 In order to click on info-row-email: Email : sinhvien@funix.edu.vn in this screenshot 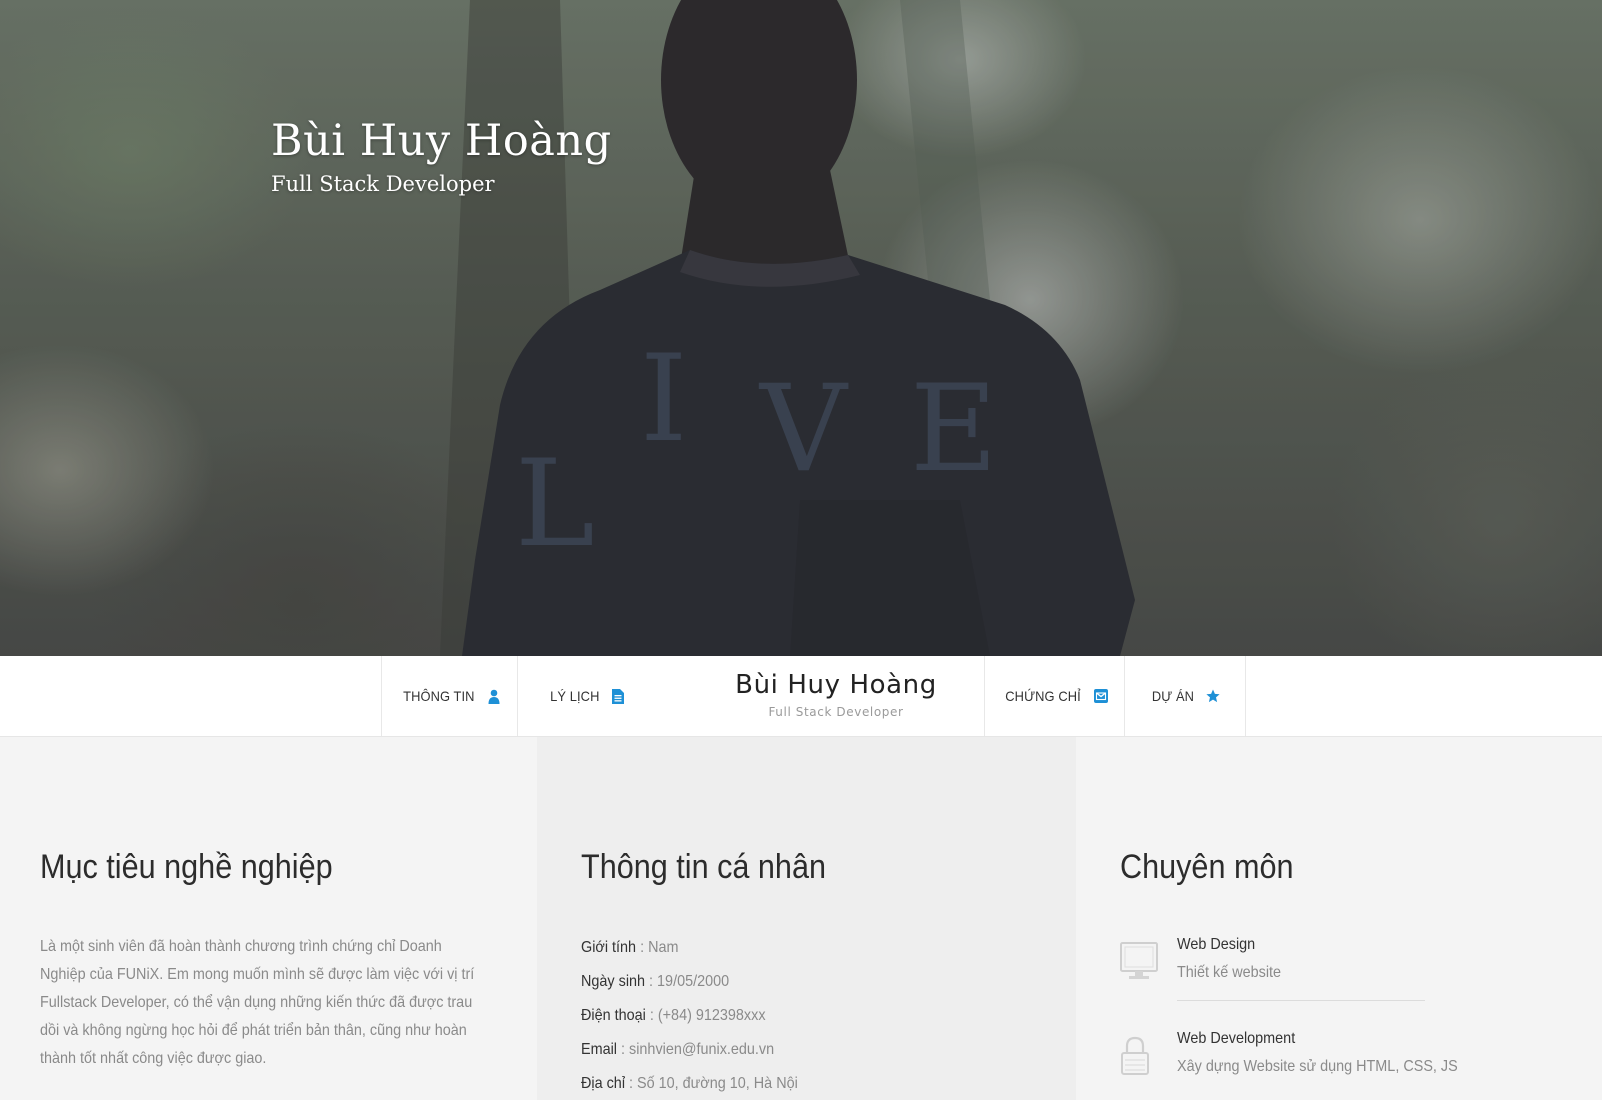, I will do `click(677, 1050)`.